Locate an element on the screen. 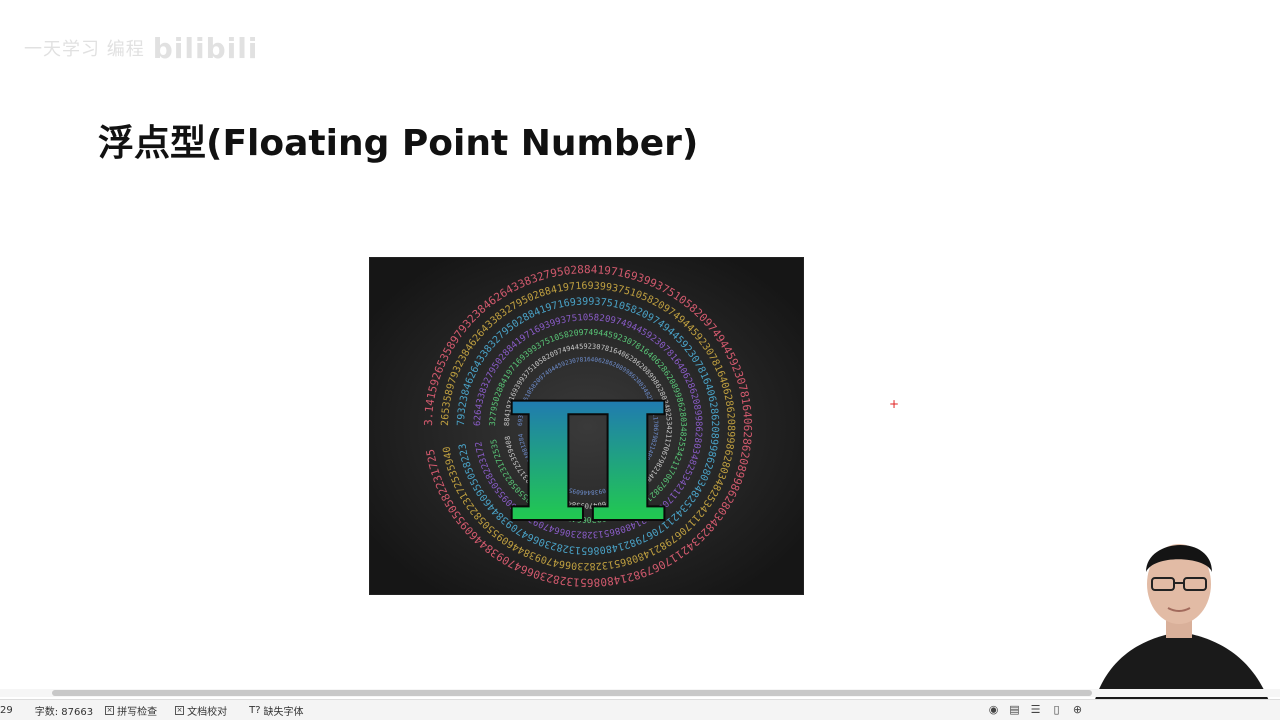 The height and width of the screenshot is (720, 1280). web-view-icon: ⊕ is located at coordinates (1077, 709).